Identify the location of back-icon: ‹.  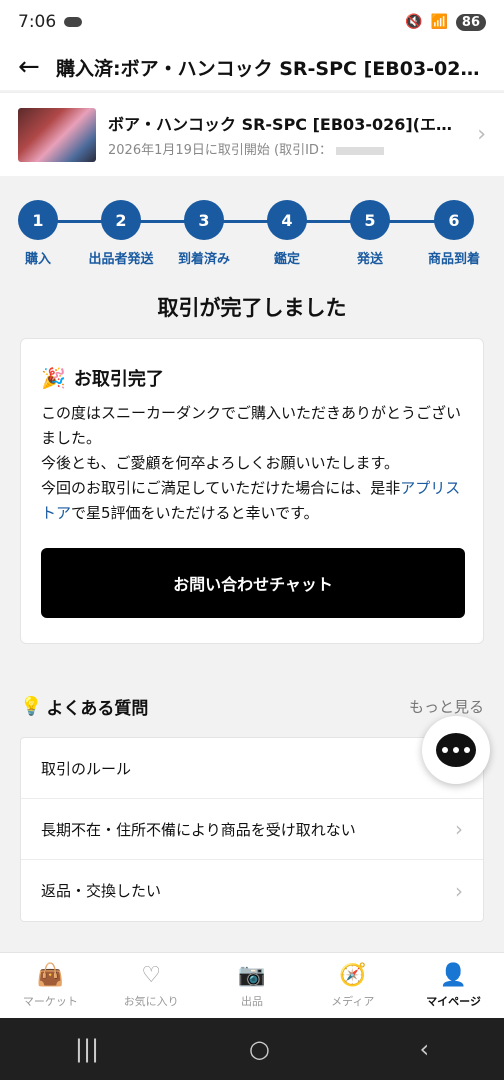
(425, 1049).